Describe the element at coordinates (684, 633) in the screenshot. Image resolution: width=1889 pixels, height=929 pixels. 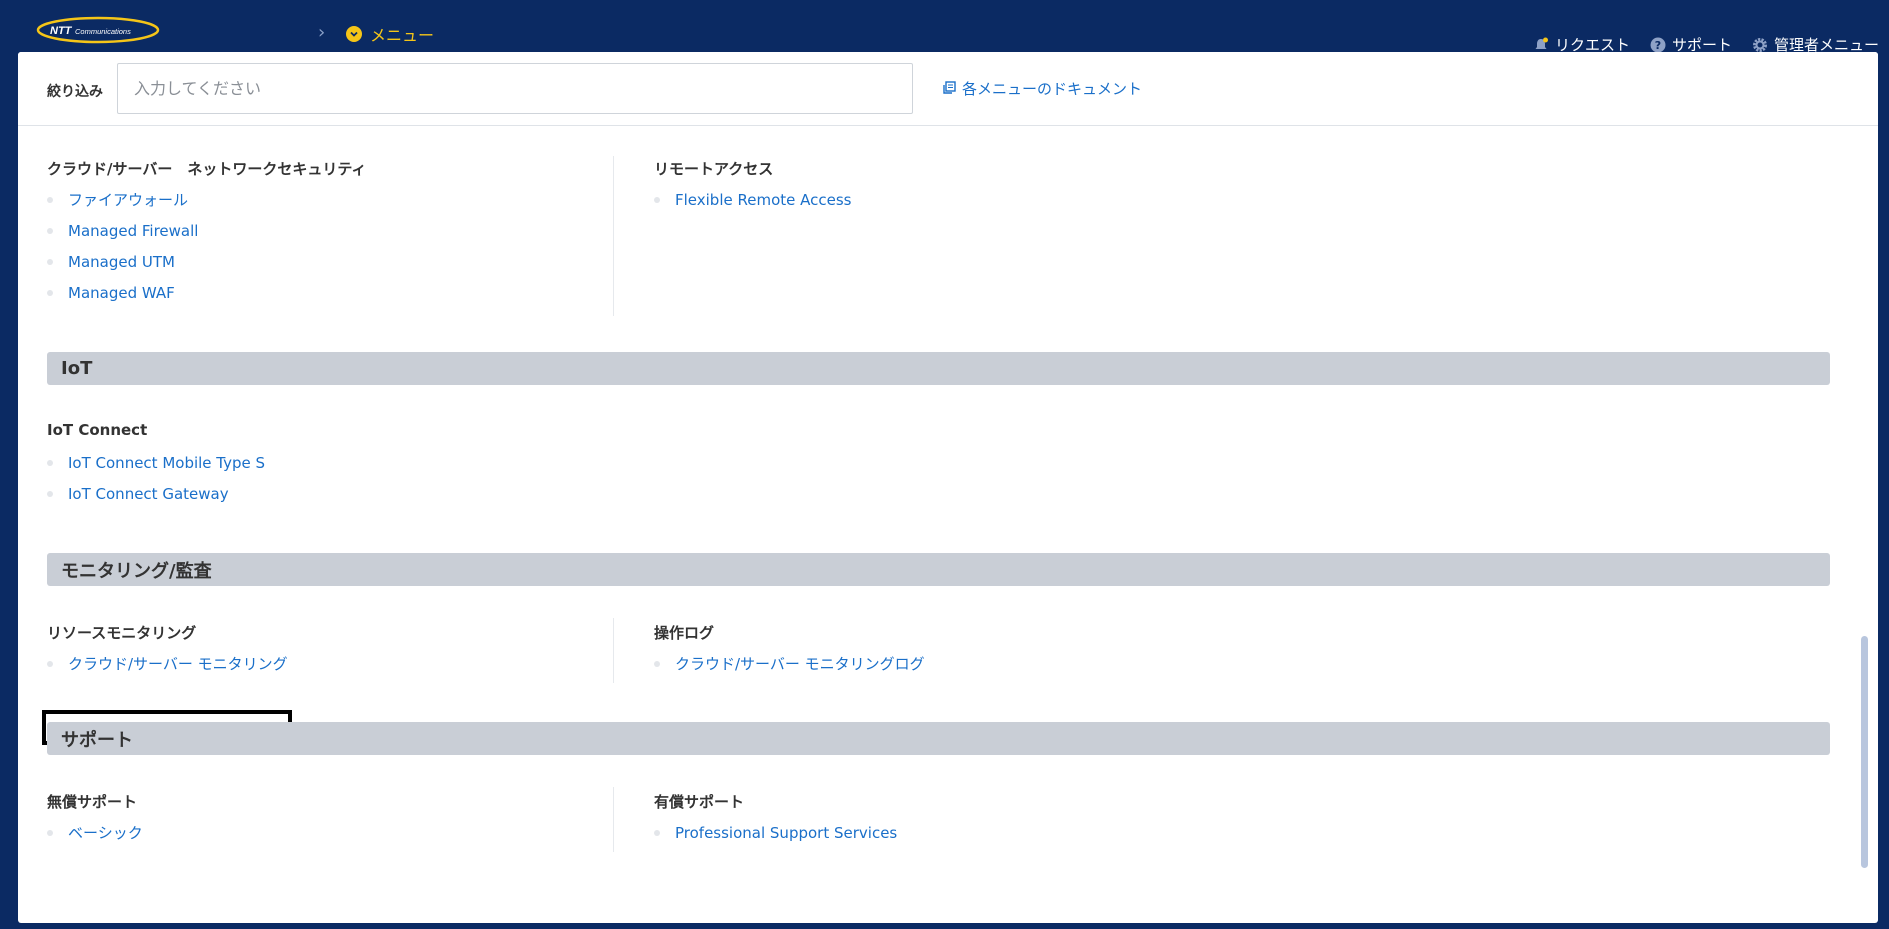
I see `operation-log-title: 操作ログ` at that location.